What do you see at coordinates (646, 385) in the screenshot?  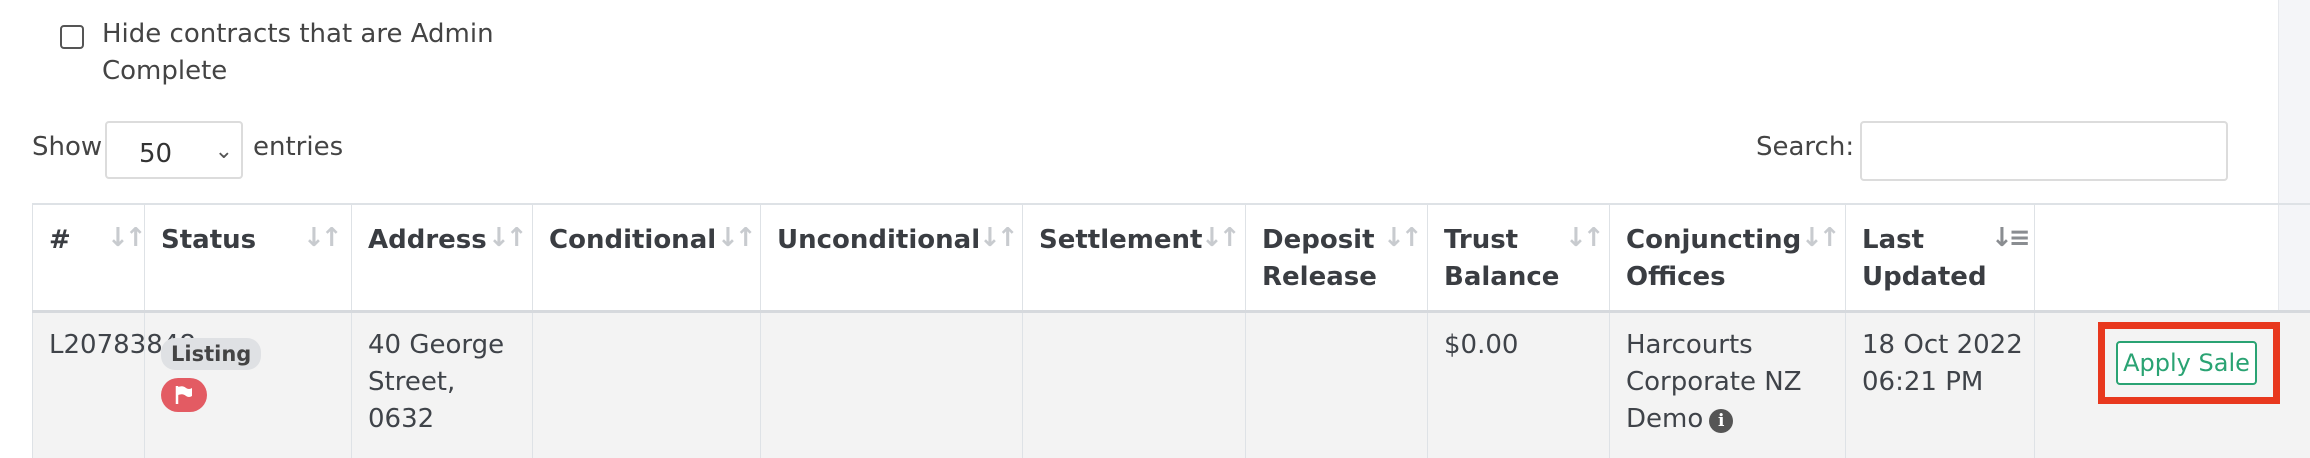 I see `cell-conditional` at bounding box center [646, 385].